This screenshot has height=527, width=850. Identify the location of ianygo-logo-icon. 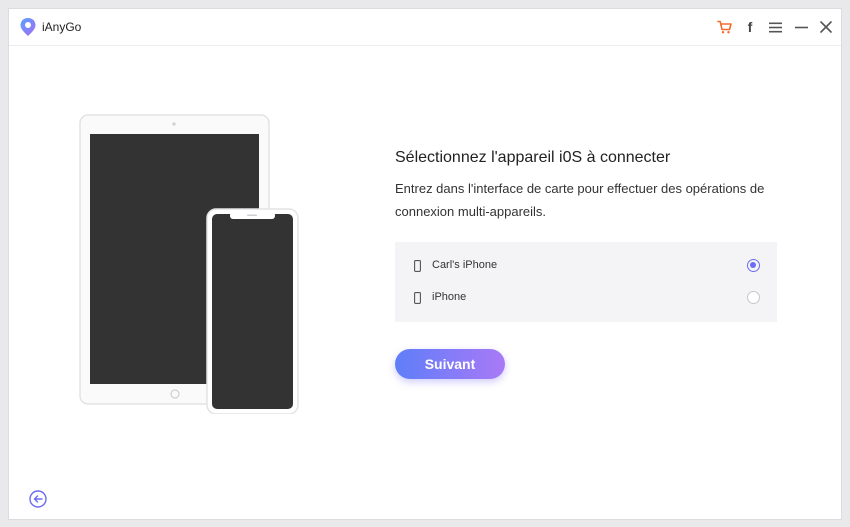
(28, 27).